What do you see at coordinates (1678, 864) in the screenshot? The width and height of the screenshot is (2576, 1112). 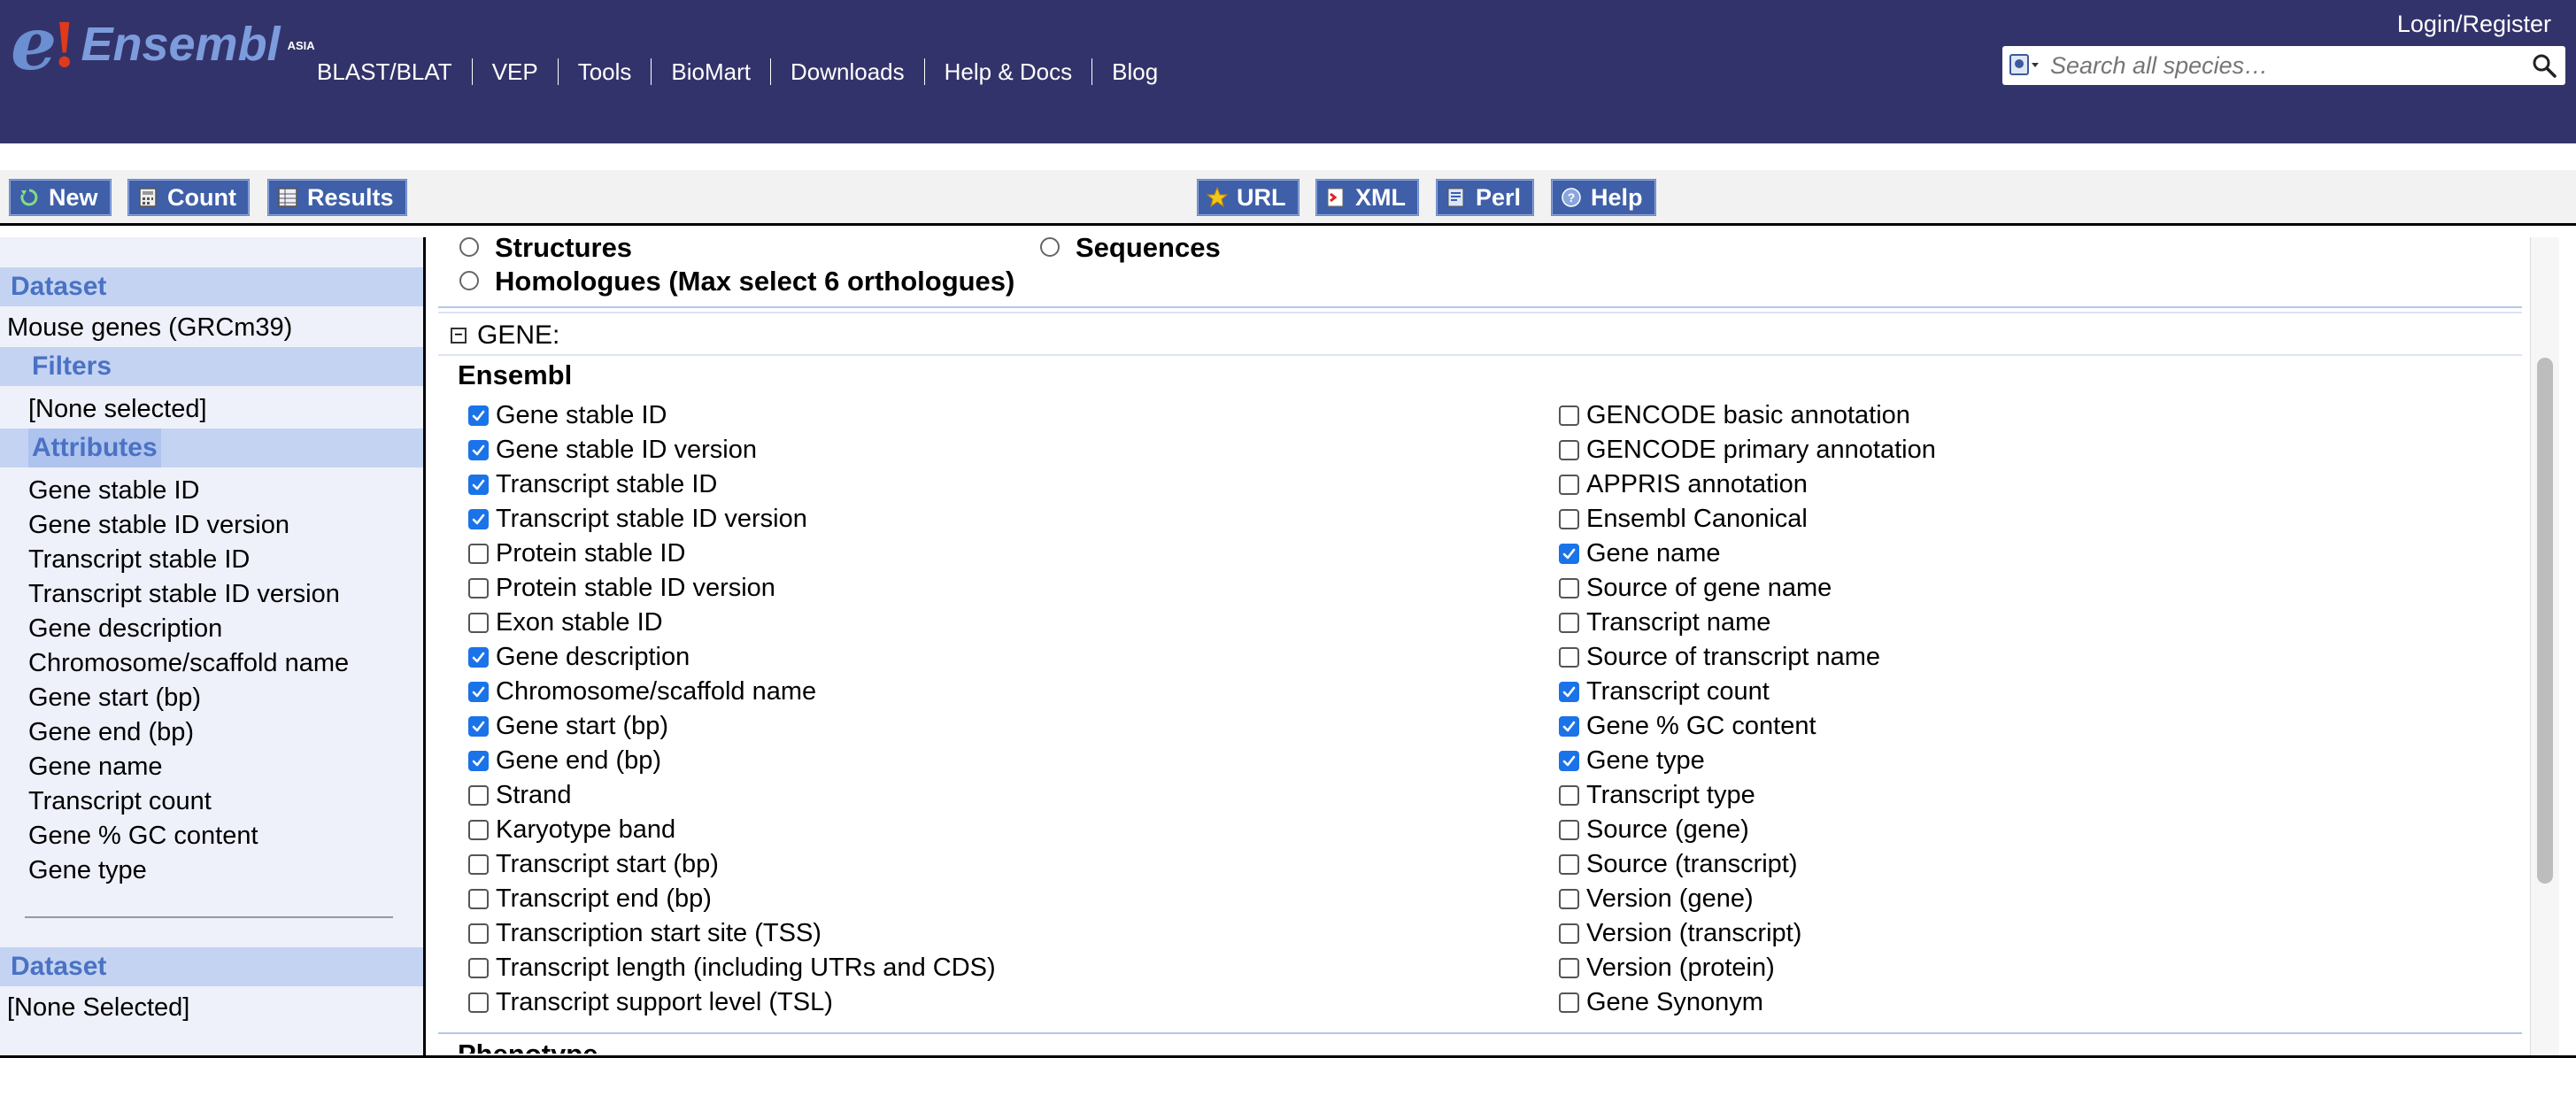 I see `right-checkbox-row: Source (transcript)` at bounding box center [1678, 864].